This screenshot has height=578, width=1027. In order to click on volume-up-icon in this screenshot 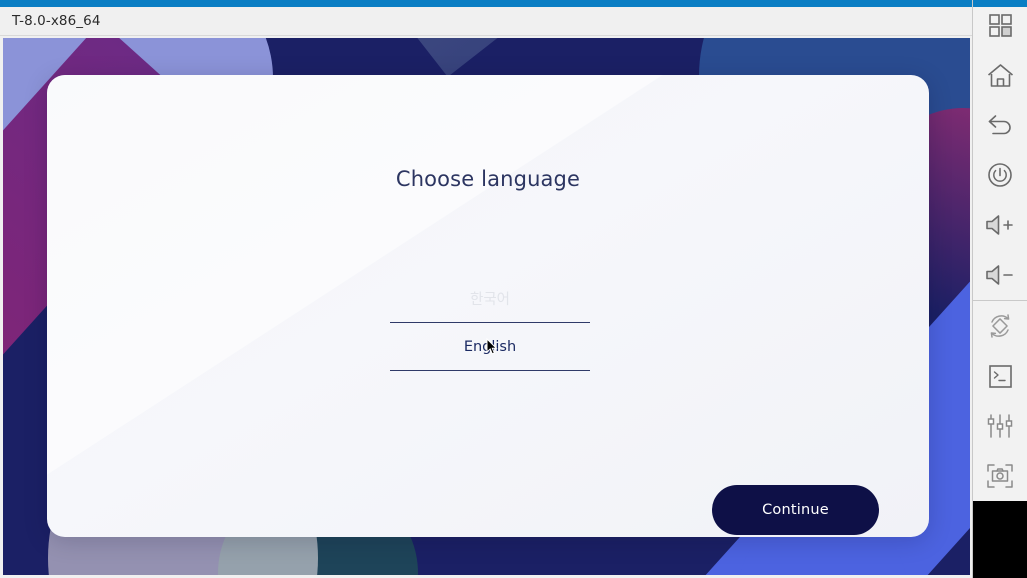, I will do `click(1000, 225)`.